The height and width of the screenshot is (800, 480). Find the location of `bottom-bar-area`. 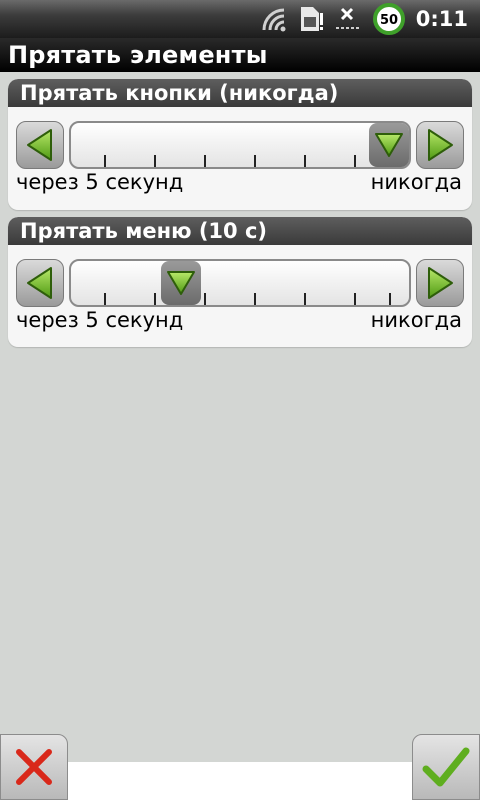

bottom-bar-area is located at coordinates (240, 781).